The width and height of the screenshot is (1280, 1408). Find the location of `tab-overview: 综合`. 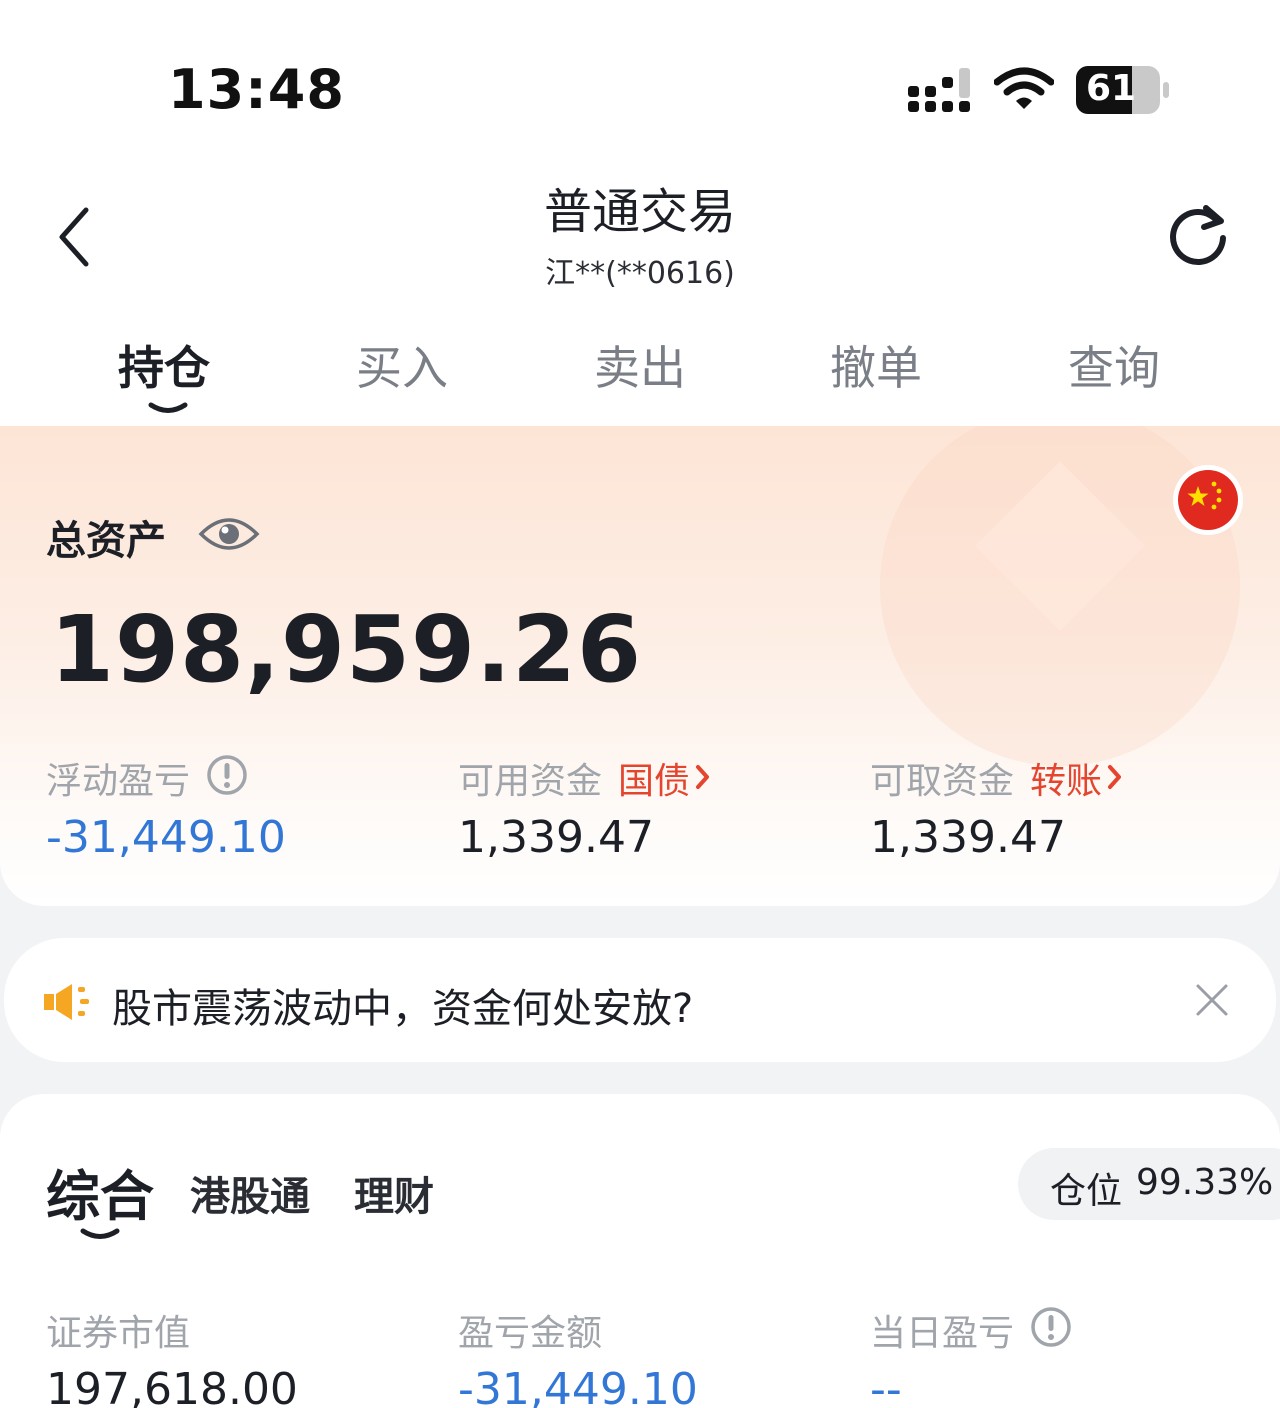

tab-overview: 综合 is located at coordinates (100, 1191).